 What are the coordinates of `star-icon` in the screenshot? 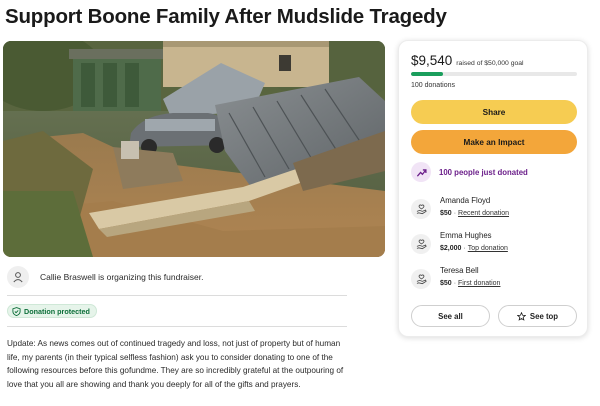 It's located at (521, 316).